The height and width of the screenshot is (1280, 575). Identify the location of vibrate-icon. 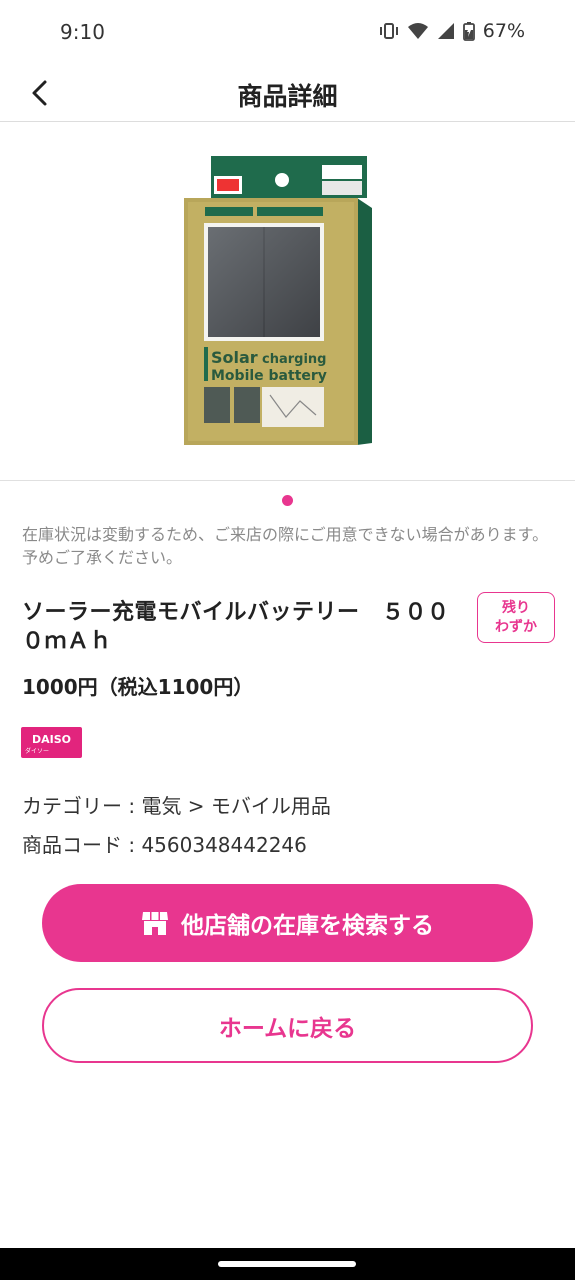
(388, 31).